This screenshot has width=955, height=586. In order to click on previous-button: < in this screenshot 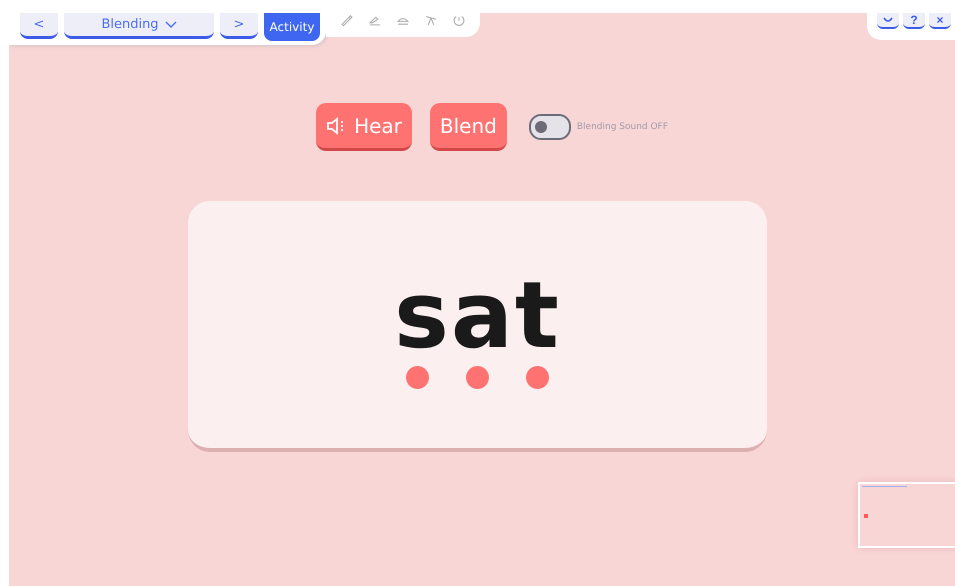, I will do `click(39, 26)`.